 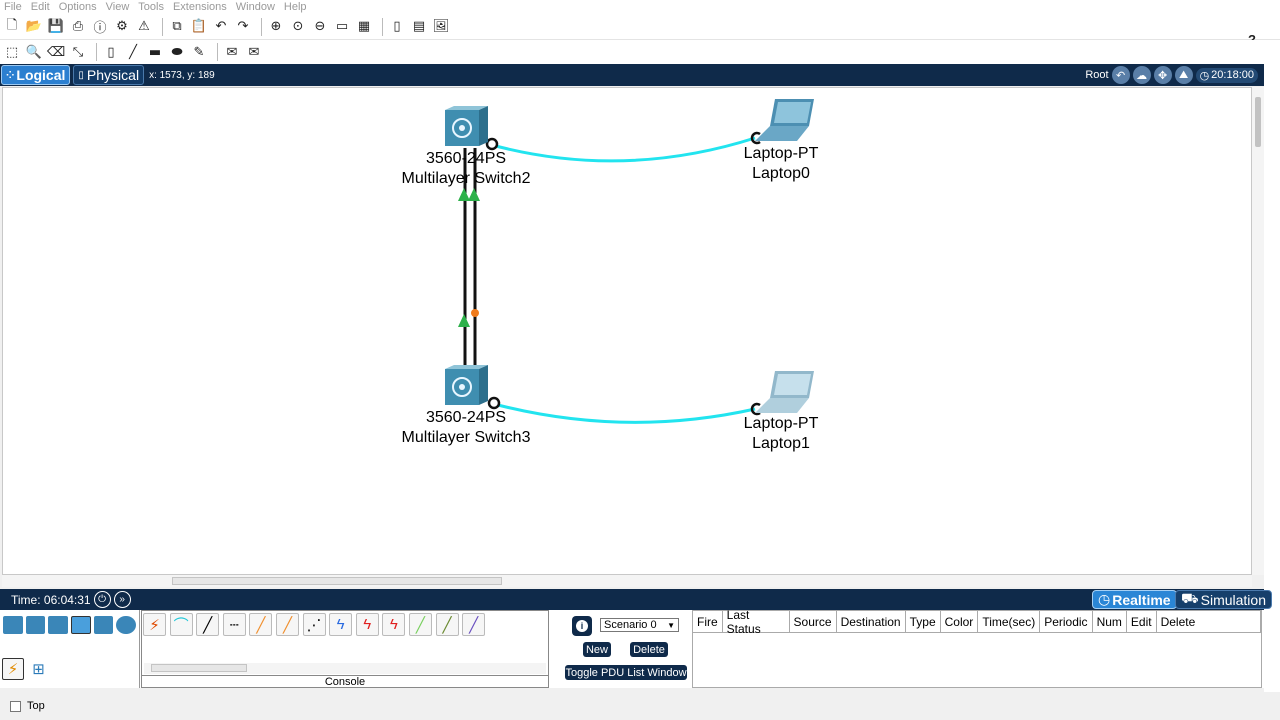 I want to click on col-destination: Destination, so click(x=871, y=621).